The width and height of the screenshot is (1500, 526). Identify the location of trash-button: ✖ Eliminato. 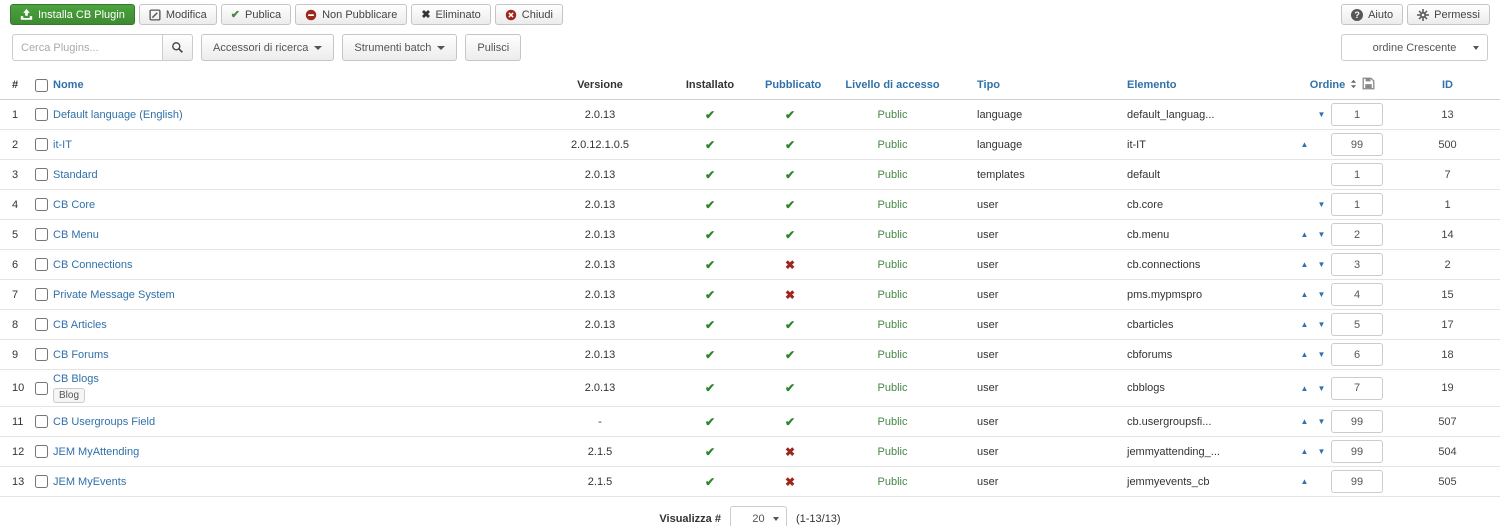
(451, 14).